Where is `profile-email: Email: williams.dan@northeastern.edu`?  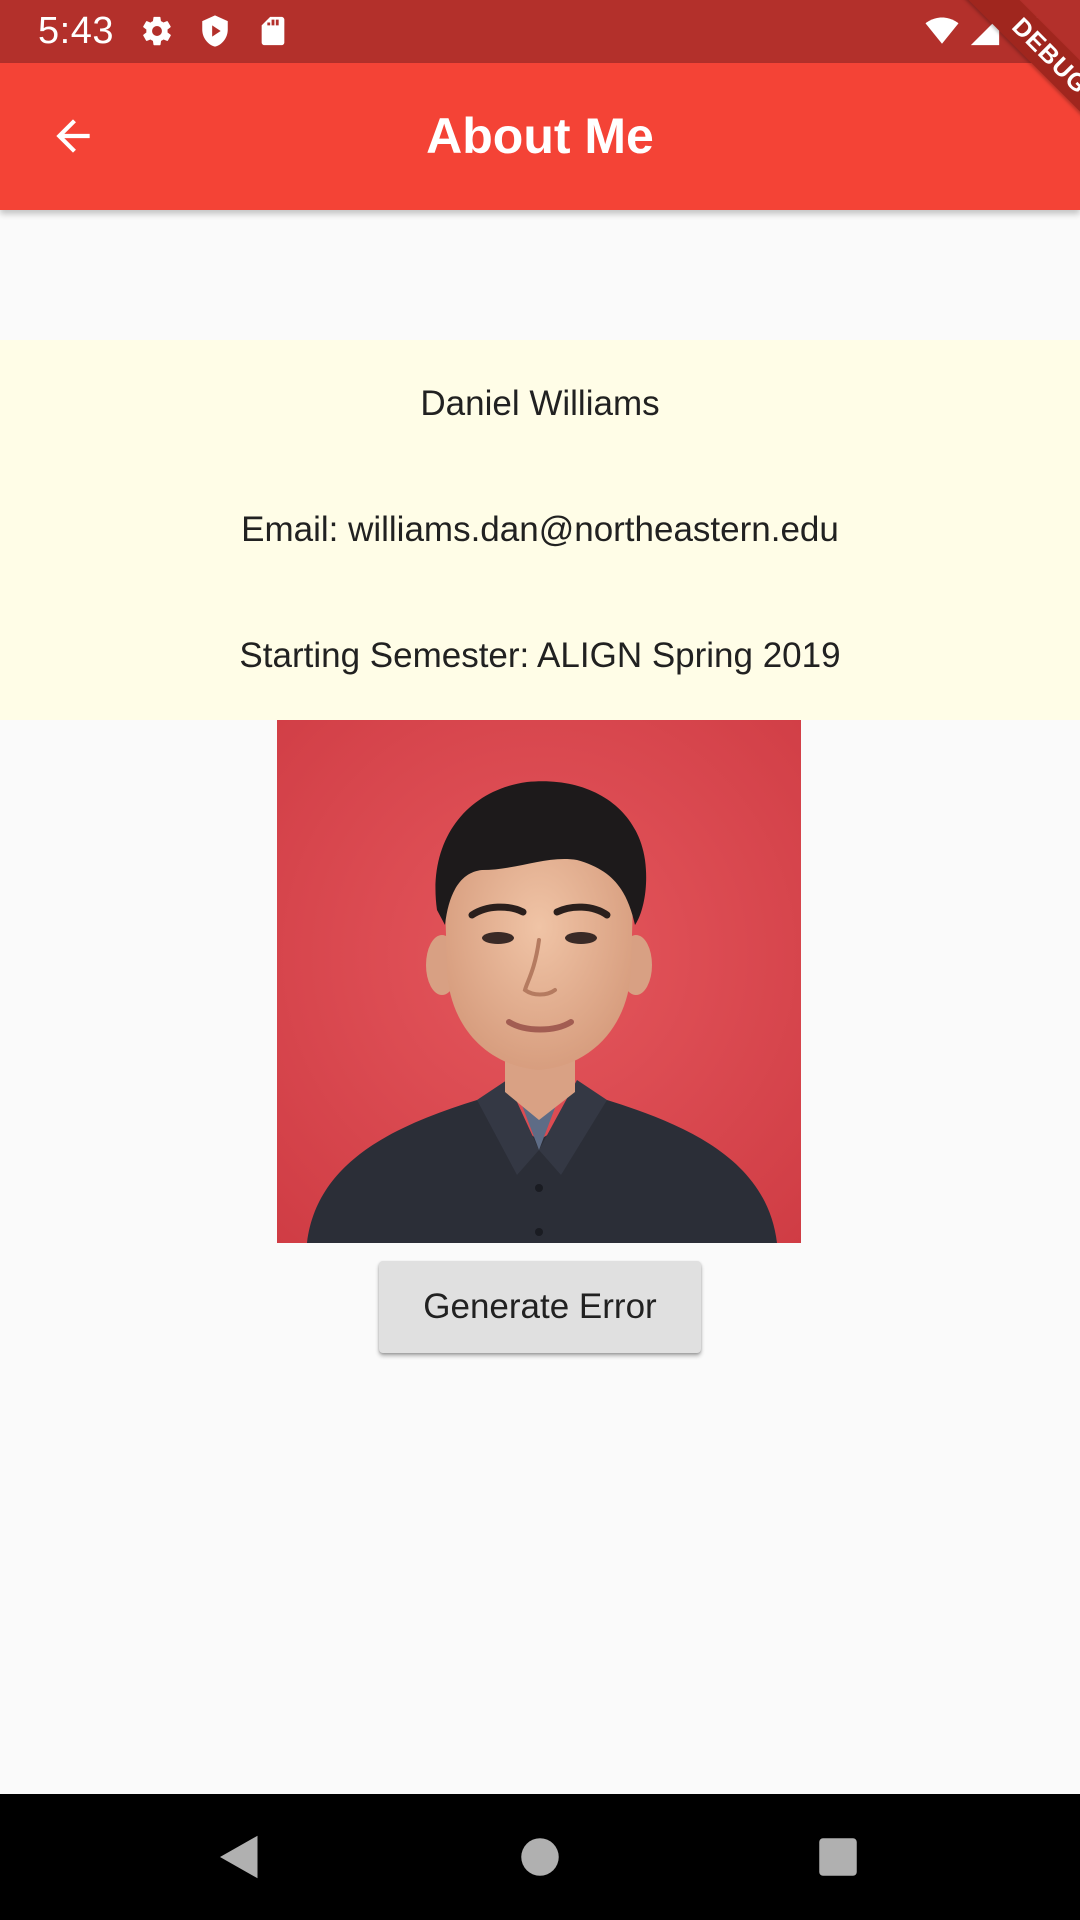 profile-email: Email: williams.dan@northeastern.edu is located at coordinates (540, 529).